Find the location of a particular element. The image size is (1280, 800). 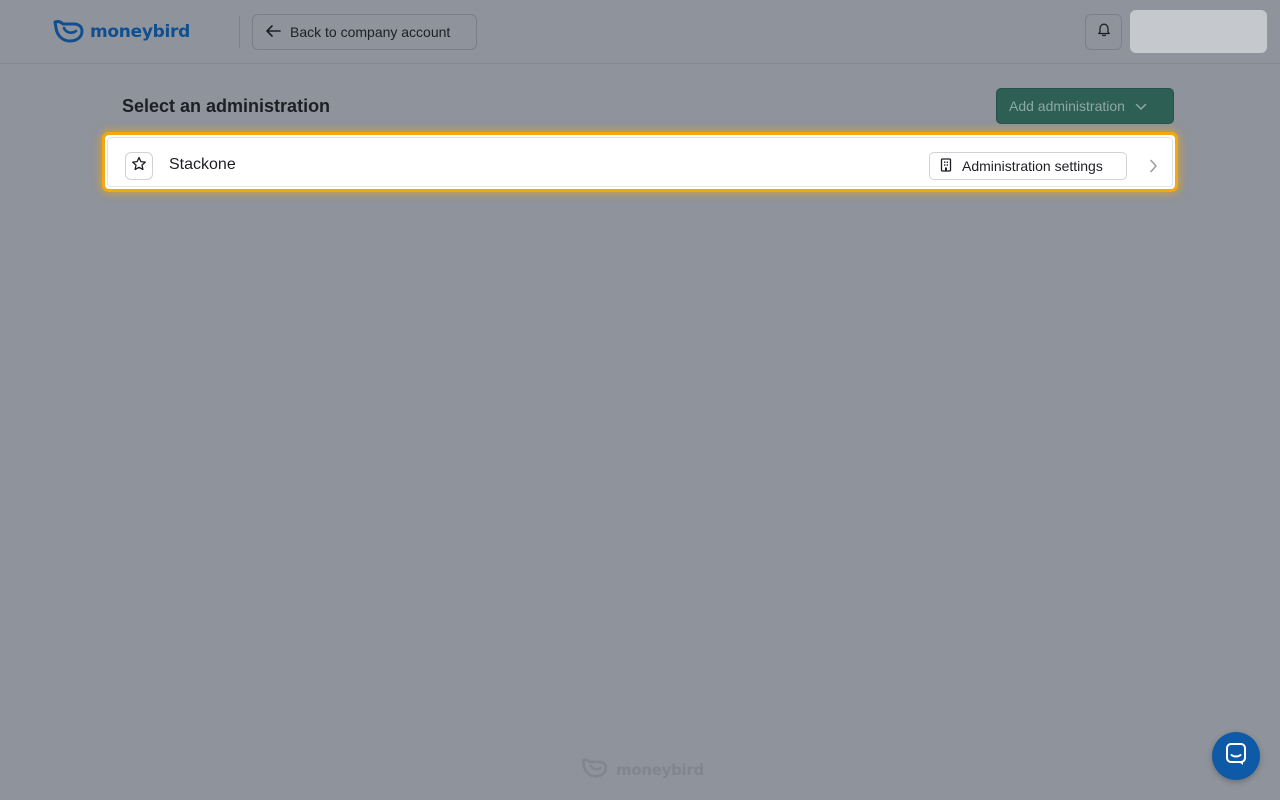

moneybird-logo: moneybird is located at coordinates (121, 32).